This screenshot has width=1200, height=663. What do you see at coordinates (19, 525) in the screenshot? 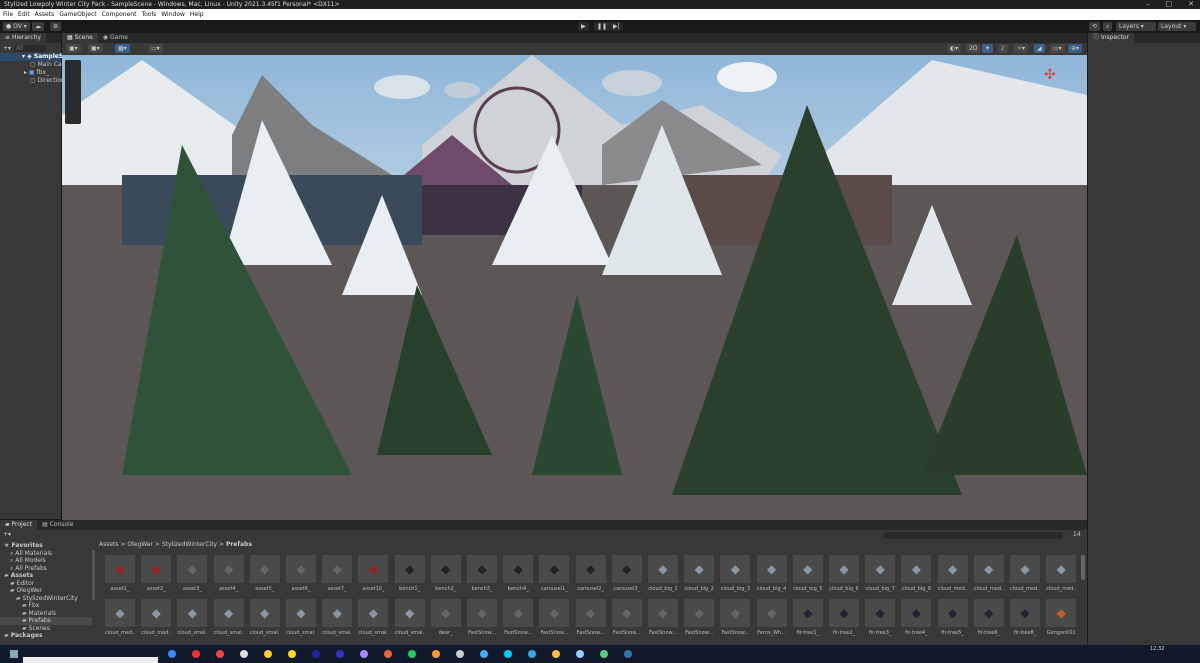
I see `tab-project: ▰ Project` at bounding box center [19, 525].